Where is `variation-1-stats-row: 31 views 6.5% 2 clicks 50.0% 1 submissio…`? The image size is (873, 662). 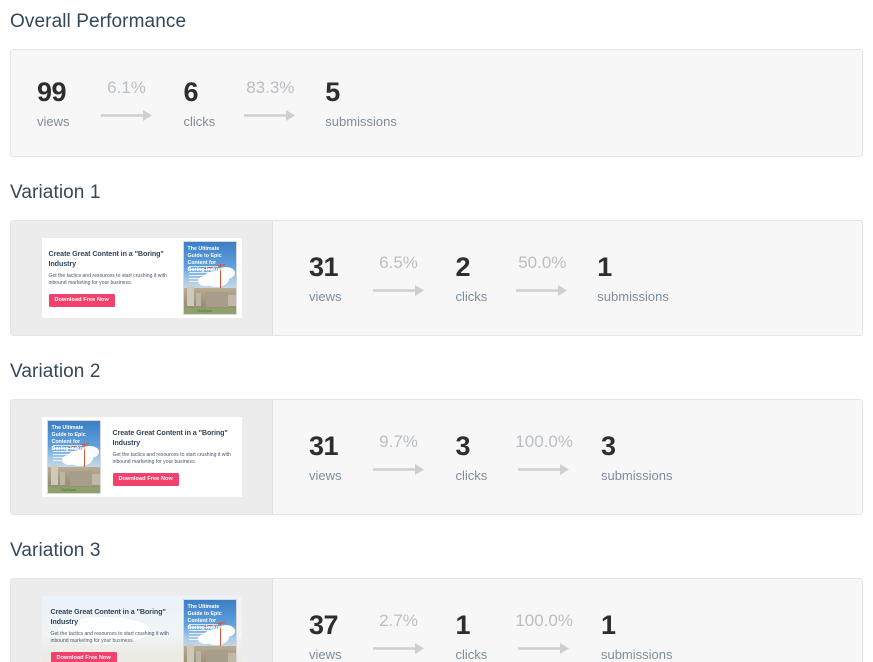 variation-1-stats-row: 31 views 6.5% 2 clicks 50.0% 1 submissio… is located at coordinates (567, 278).